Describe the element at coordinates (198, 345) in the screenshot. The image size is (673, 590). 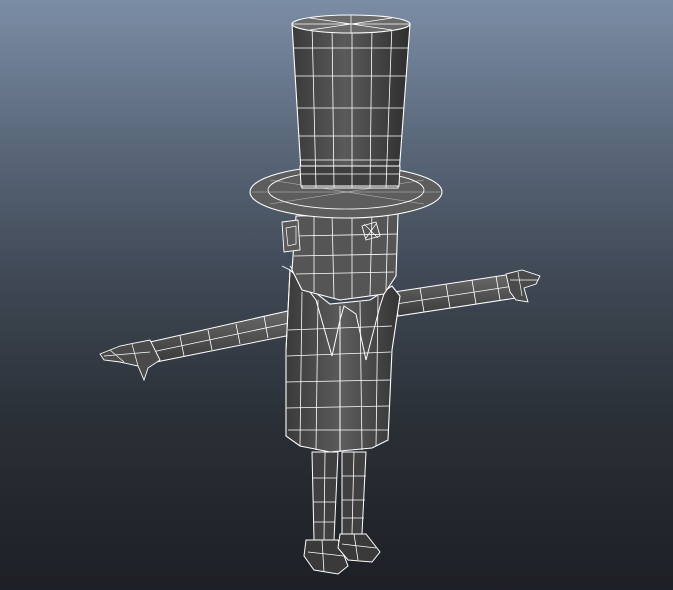
I see `right-arm` at that location.